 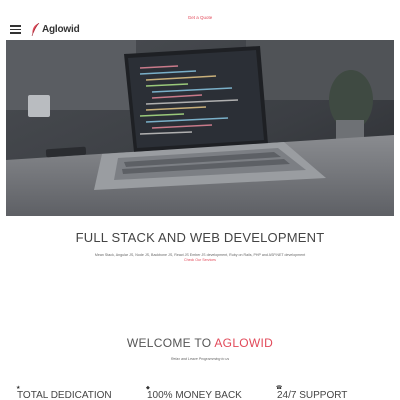 I want to click on feature-title: 24/7 SUPPORT, so click(x=312, y=395).